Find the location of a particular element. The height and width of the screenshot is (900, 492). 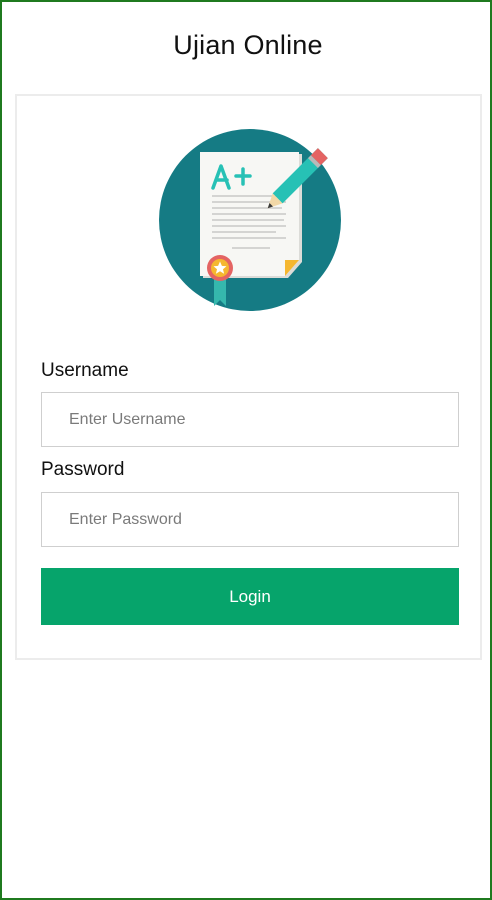

password-label: Password is located at coordinates (83, 469).